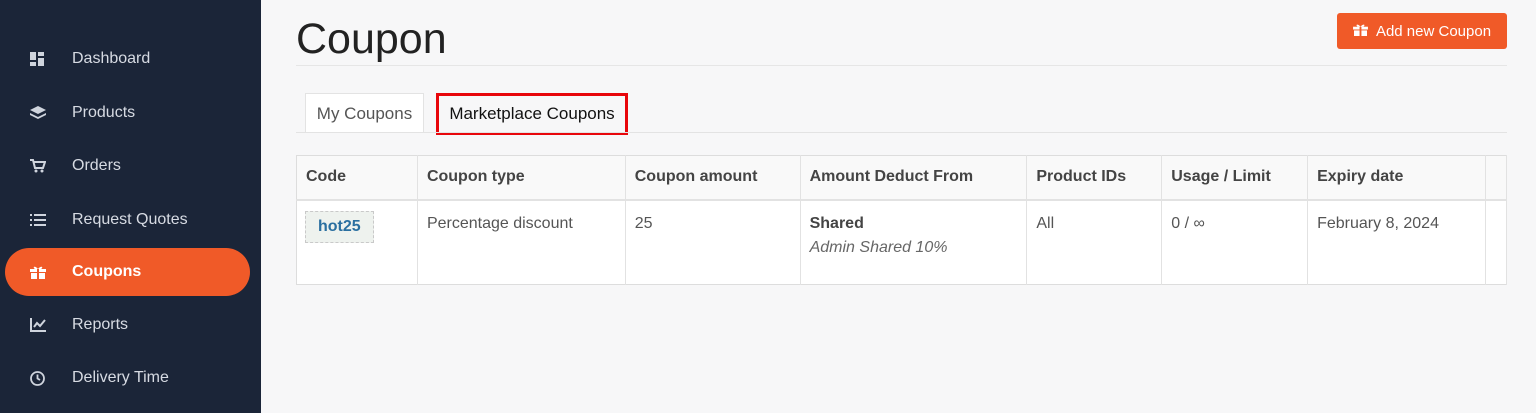 The height and width of the screenshot is (413, 1536). Describe the element at coordinates (45, 220) in the screenshot. I see `list-icon` at that location.